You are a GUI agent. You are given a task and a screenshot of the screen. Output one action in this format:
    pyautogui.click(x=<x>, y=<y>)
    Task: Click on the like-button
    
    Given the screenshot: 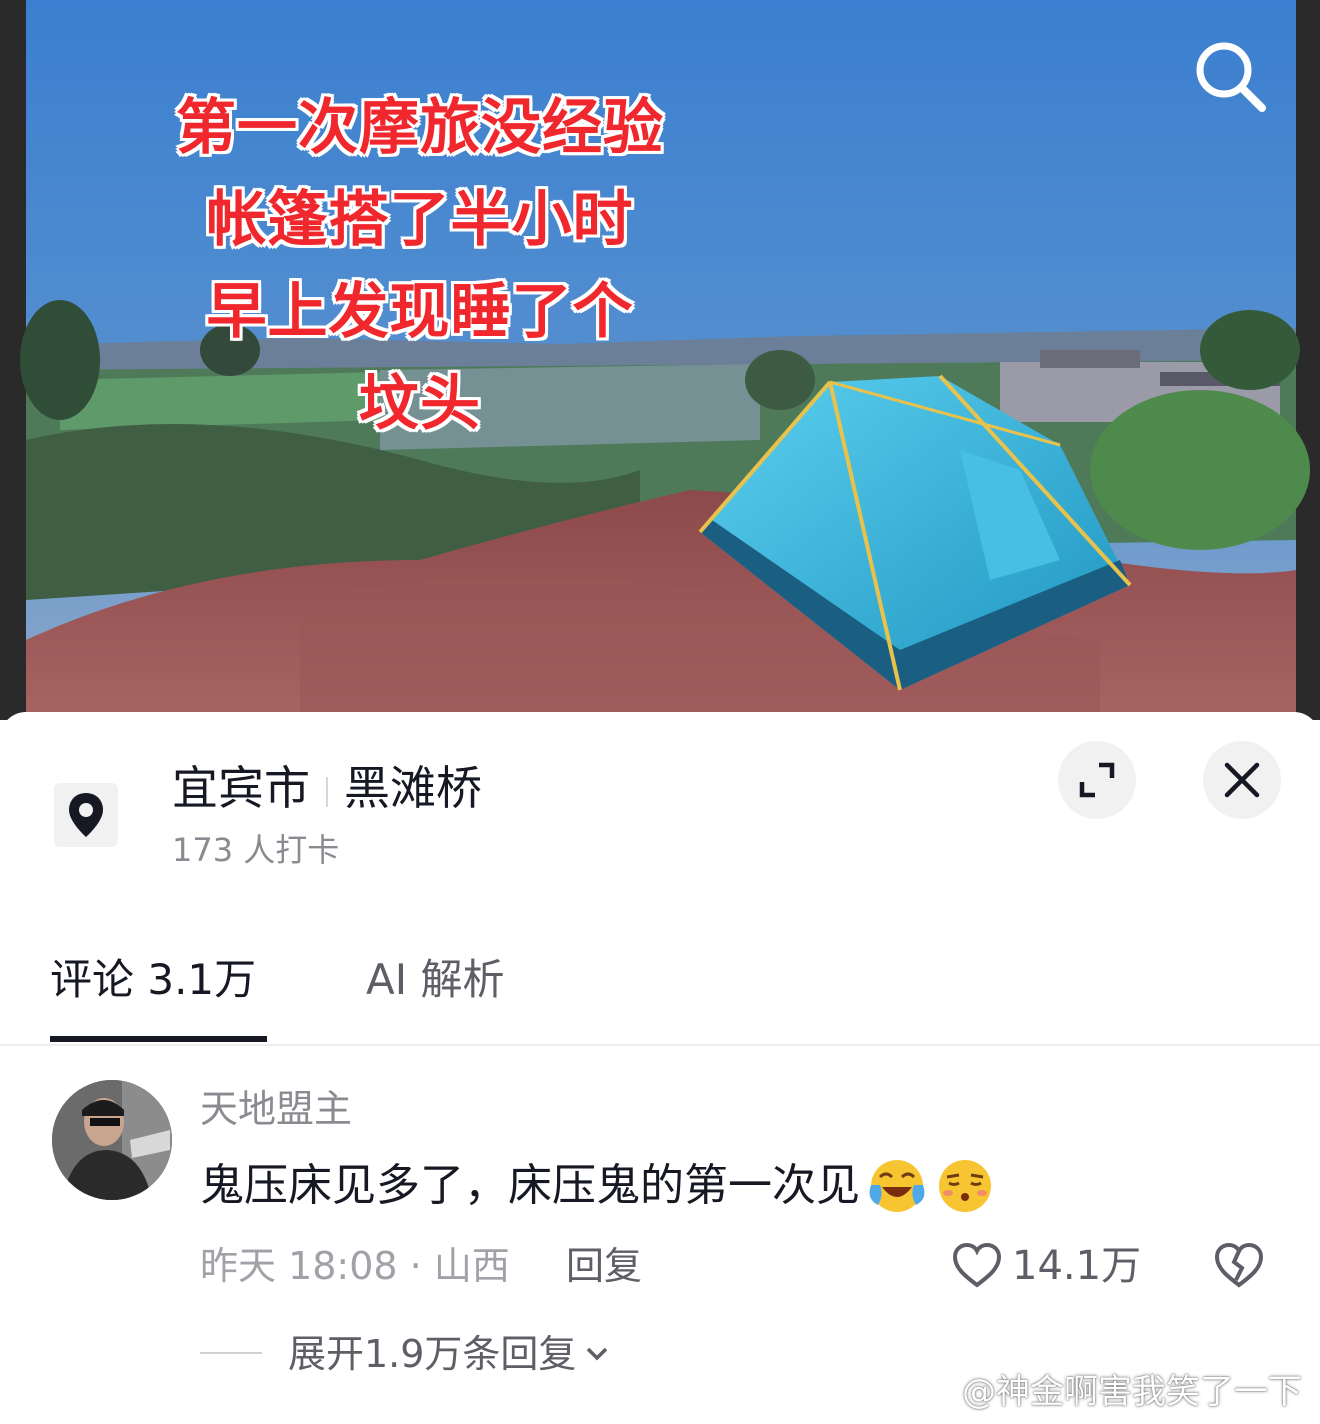 What is the action you would take?
    pyautogui.click(x=977, y=1265)
    